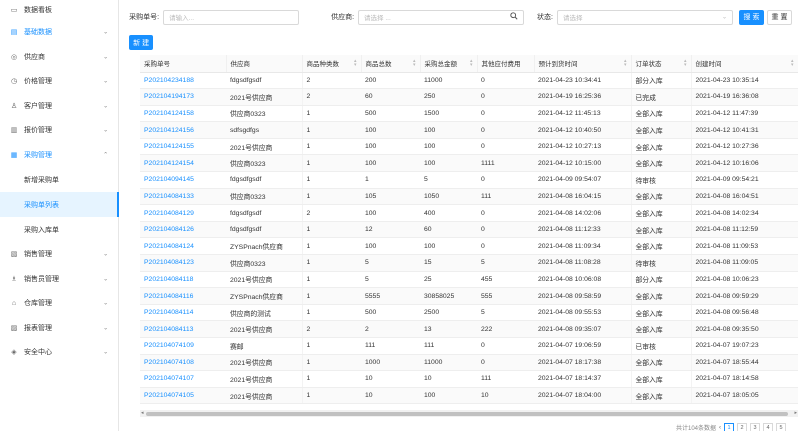 Image resolution: width=800 pixels, height=431 pixels. Describe the element at coordinates (14, 131) in the screenshot. I see `quote-icon: ▥` at that location.